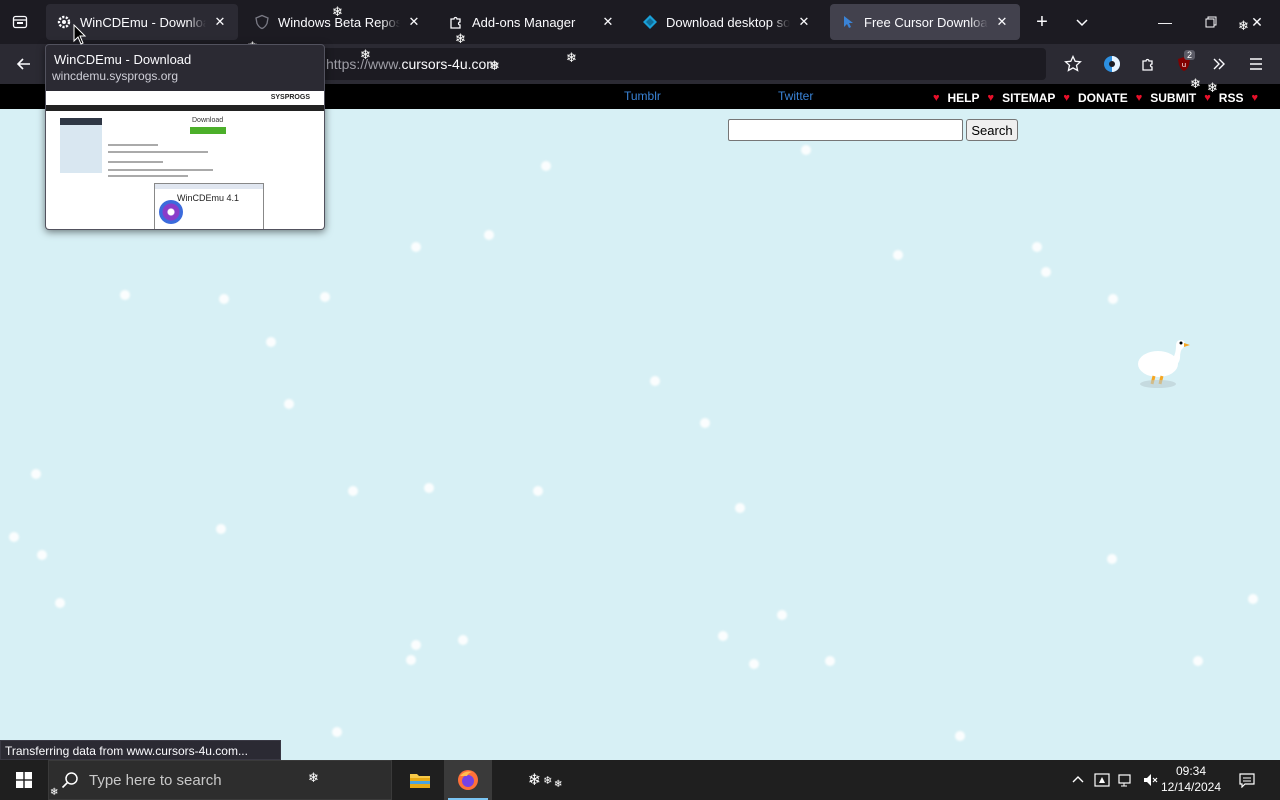 The width and height of the screenshot is (1280, 800). I want to click on mouse-cursor, so click(80, 34).